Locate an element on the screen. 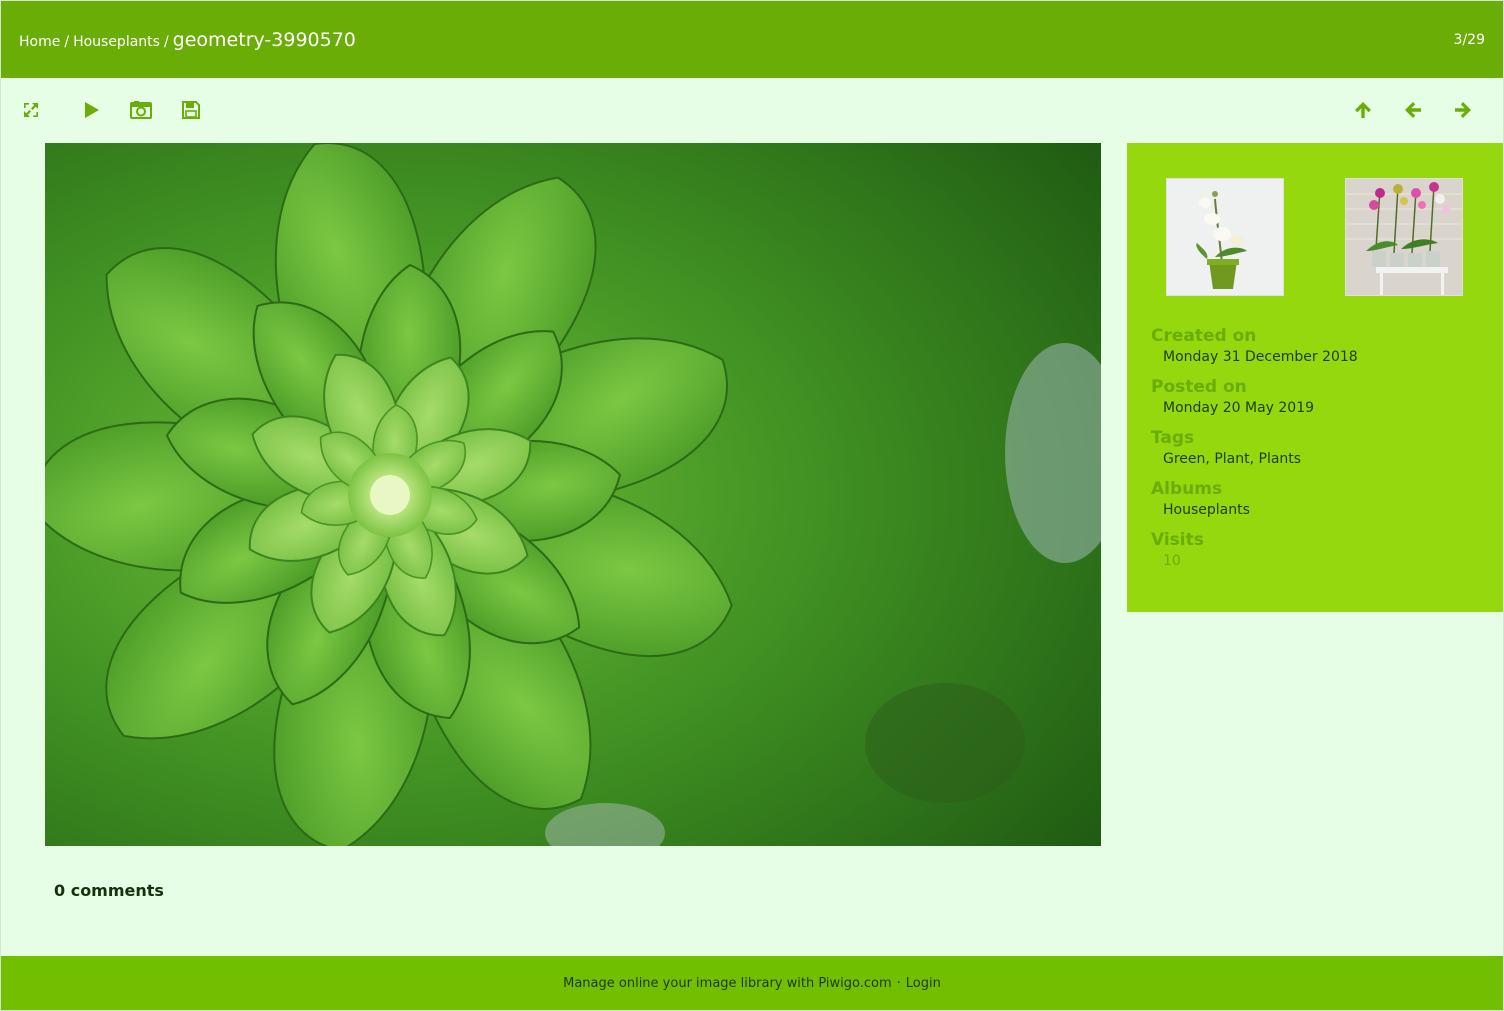 Image resolution: width=1504 pixels, height=1011 pixels. visits-value: 10 is located at coordinates (1172, 561).